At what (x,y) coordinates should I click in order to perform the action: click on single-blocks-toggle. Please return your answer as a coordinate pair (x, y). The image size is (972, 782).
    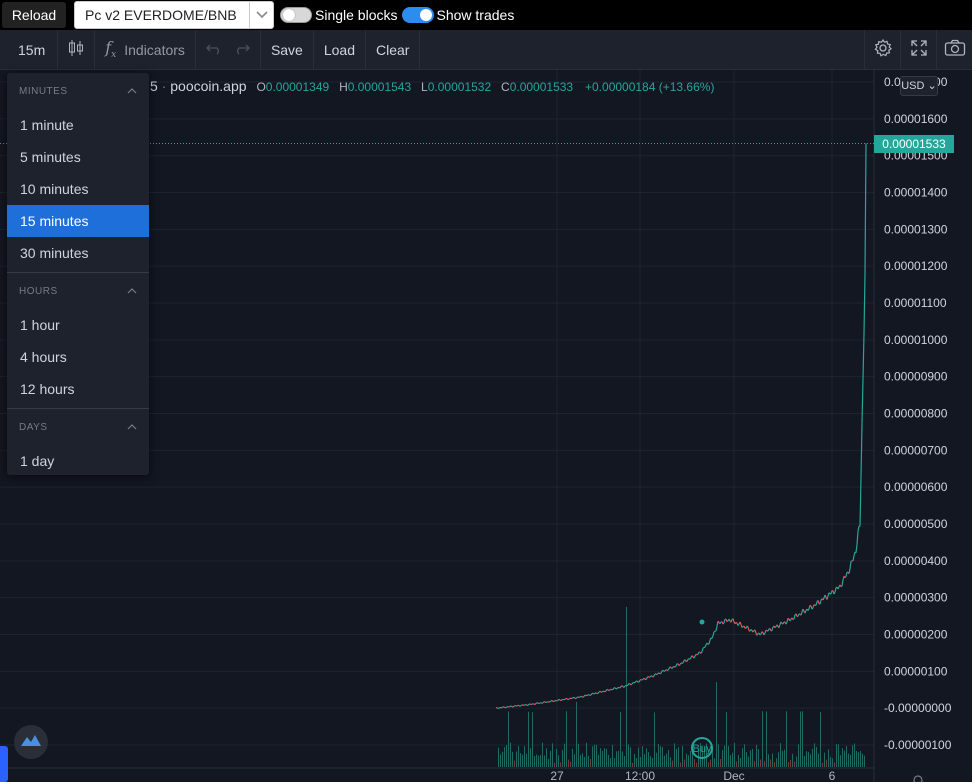
    Looking at the image, I should click on (296, 15).